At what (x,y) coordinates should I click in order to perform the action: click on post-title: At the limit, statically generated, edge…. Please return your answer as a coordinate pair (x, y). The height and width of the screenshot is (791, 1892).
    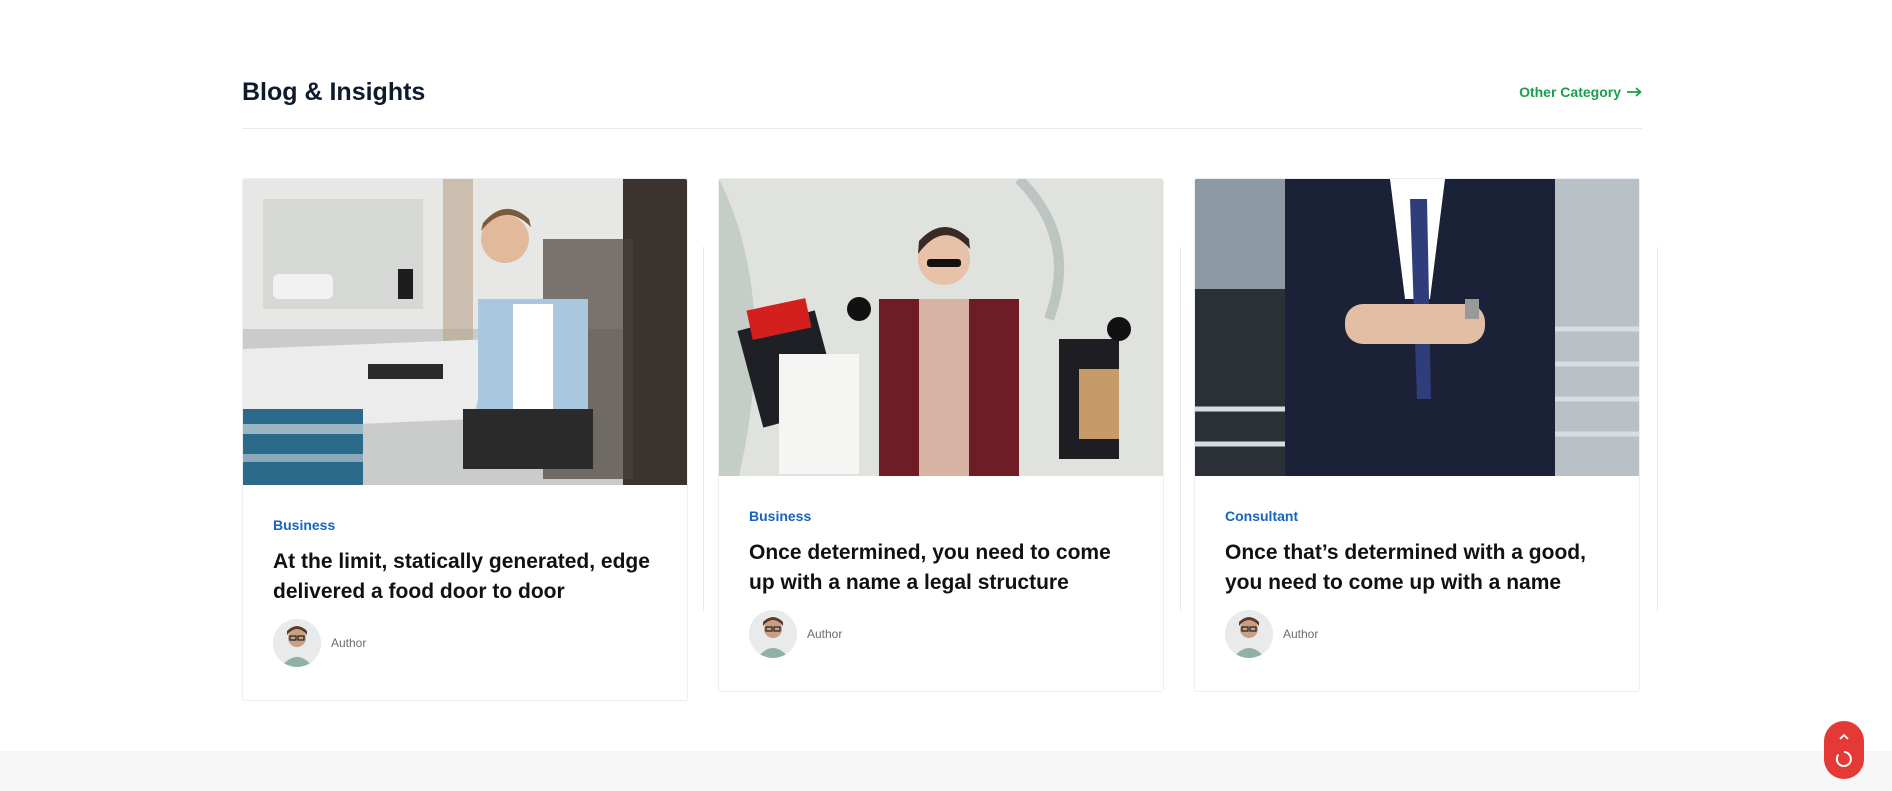
    Looking at the image, I should click on (465, 577).